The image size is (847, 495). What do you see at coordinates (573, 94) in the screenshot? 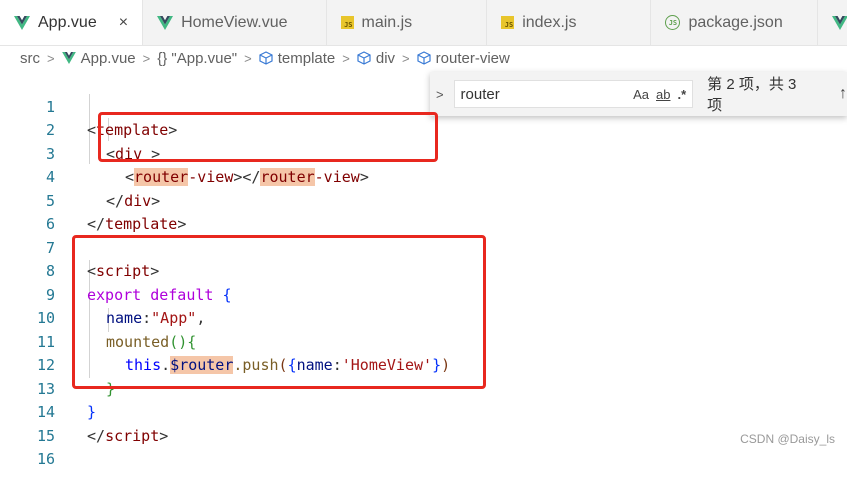
I see `find-input: router Aa ab .*` at bounding box center [573, 94].